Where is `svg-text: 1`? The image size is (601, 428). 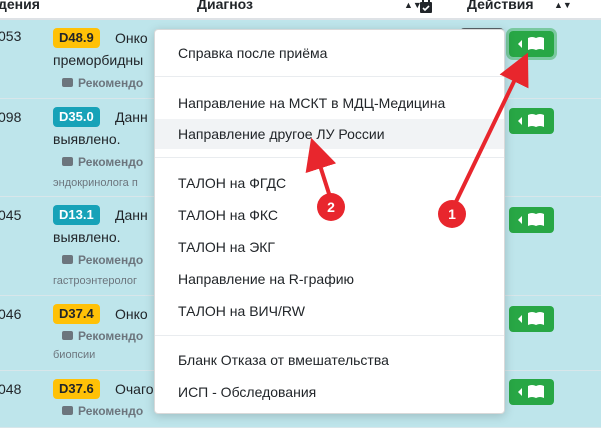 svg-text: 1 is located at coordinates (452, 214).